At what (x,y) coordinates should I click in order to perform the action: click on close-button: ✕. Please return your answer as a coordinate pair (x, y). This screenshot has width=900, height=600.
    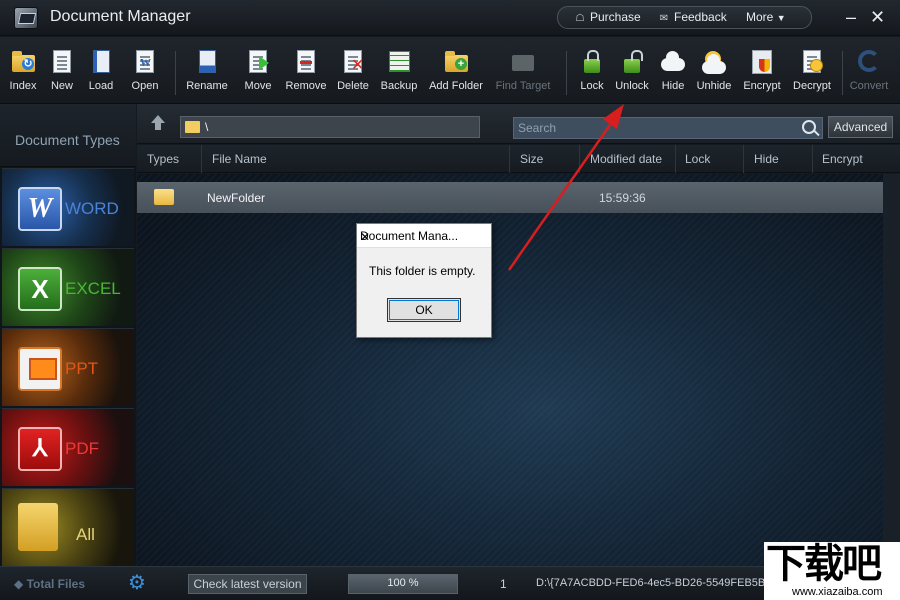
    Looking at the image, I should click on (877, 17).